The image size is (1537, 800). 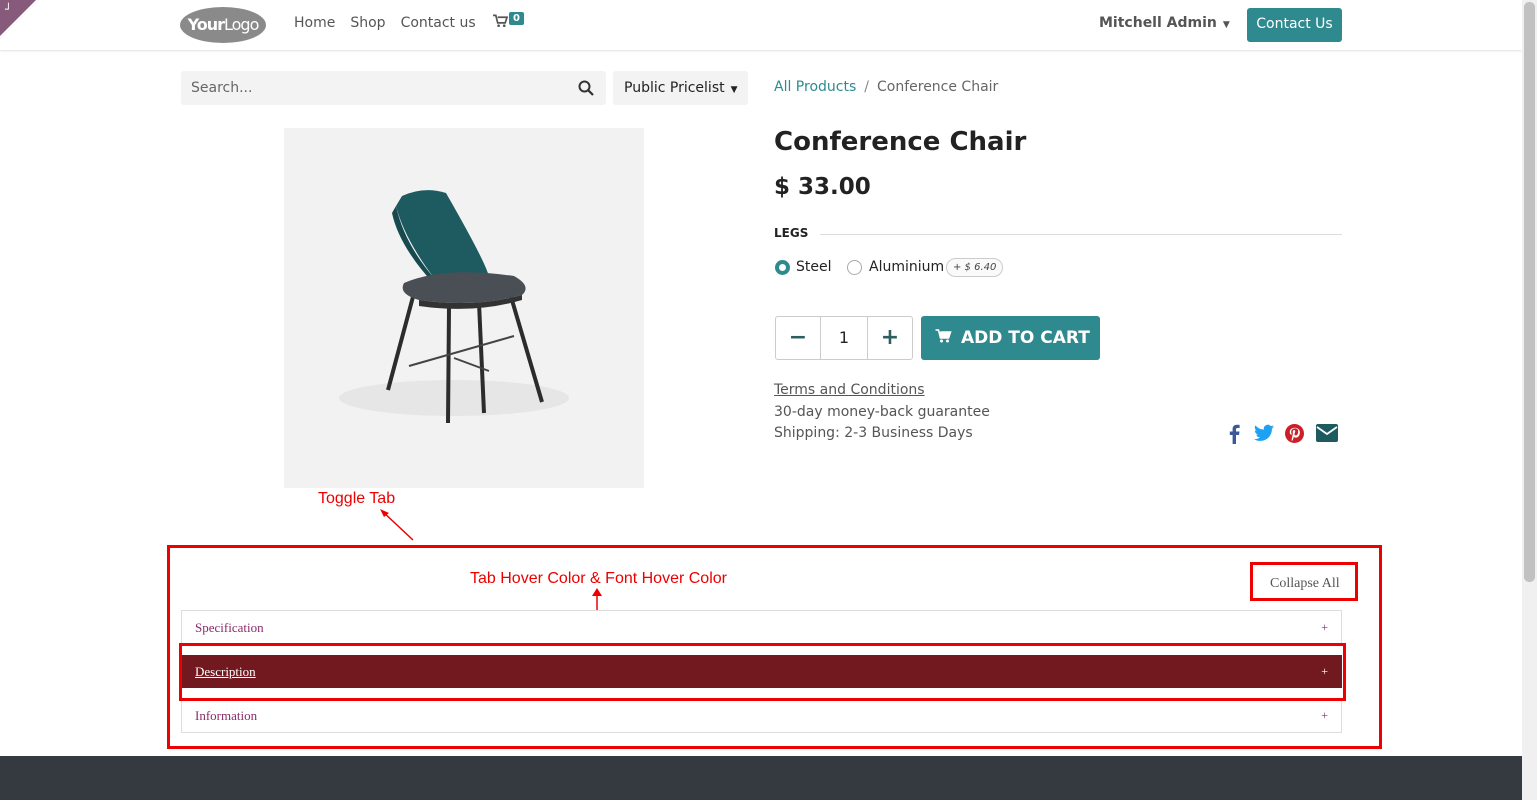 I want to click on cart-count-badge: 0, so click(x=516, y=18).